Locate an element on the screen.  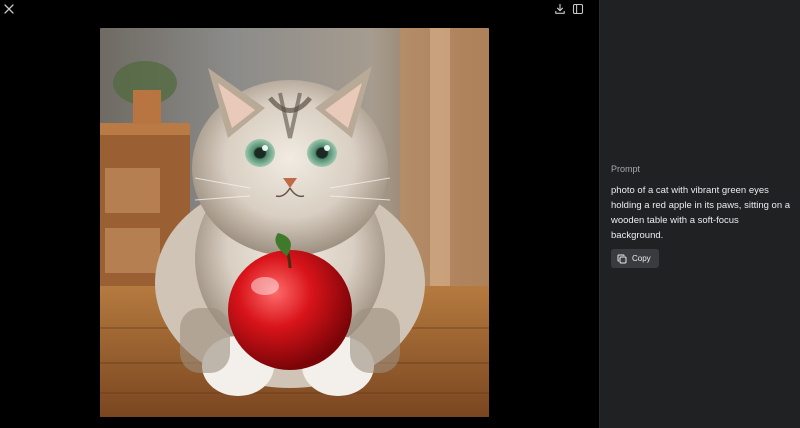
download-icon is located at coordinates (560, 8).